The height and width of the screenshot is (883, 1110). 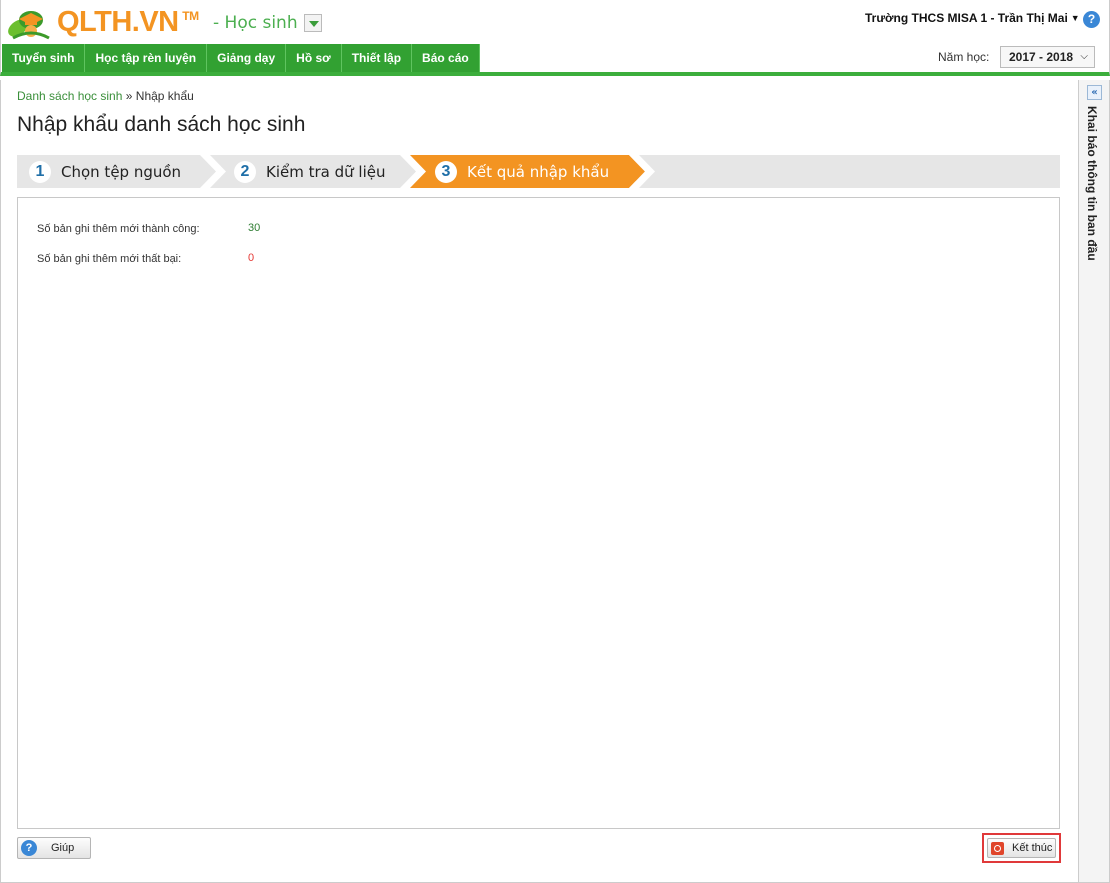 What do you see at coordinates (44, 58) in the screenshot?
I see `tab-tuyen-sinh: Tuyển sinh` at bounding box center [44, 58].